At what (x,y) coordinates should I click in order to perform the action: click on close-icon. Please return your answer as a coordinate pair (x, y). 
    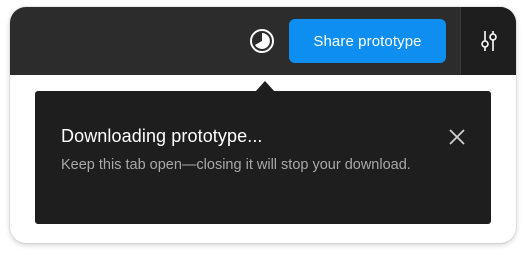
    Looking at the image, I should click on (457, 137).